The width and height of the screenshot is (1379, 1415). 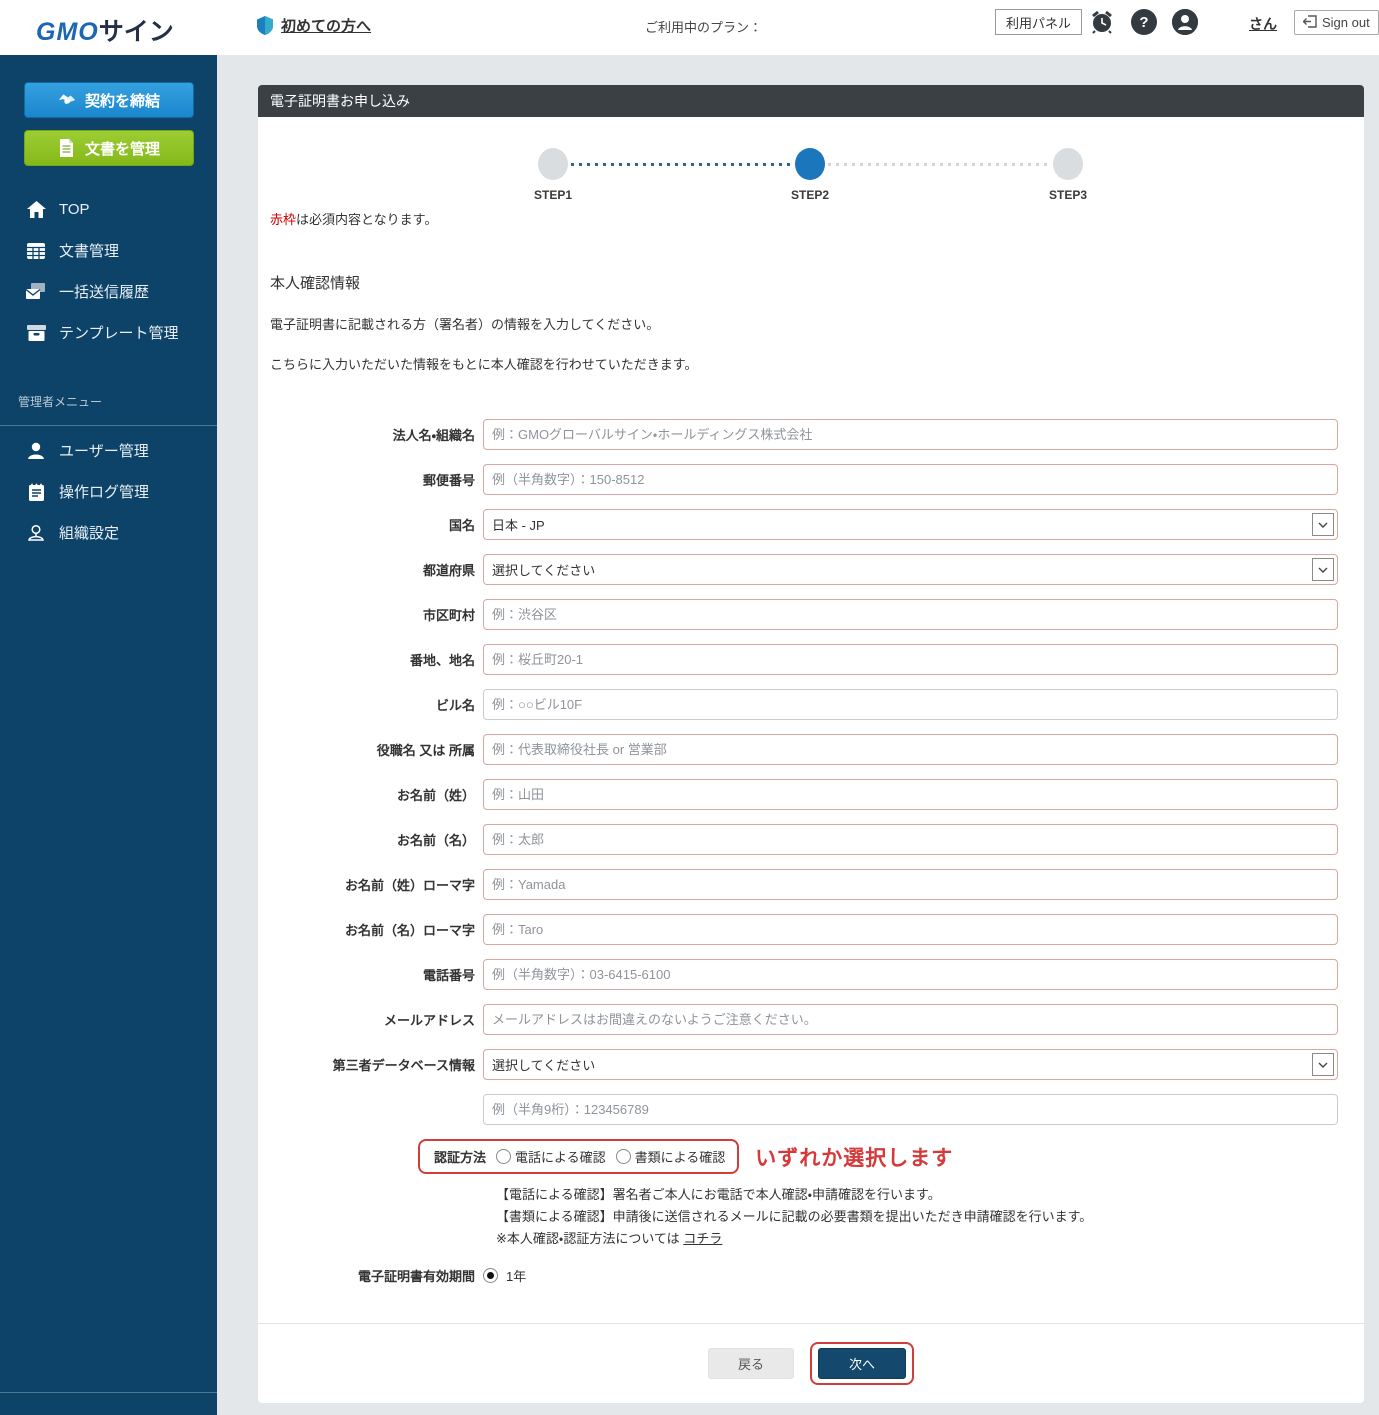 What do you see at coordinates (910, 1064) in the screenshot?
I see `select-third-party-db: 選択してください` at bounding box center [910, 1064].